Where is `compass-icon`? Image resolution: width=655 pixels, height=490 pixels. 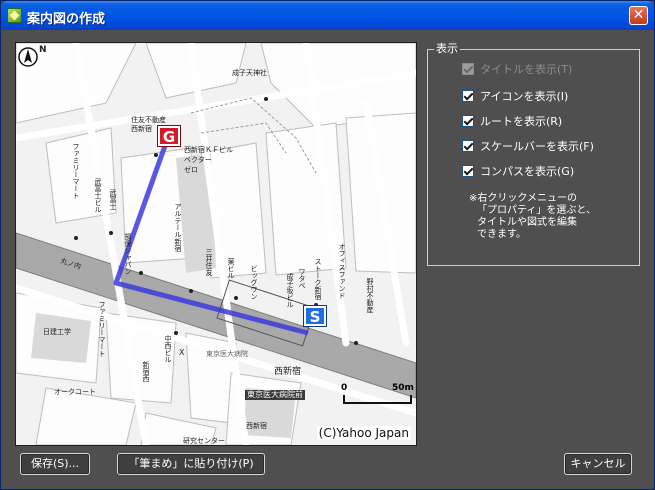 compass-icon is located at coordinates (28, 57).